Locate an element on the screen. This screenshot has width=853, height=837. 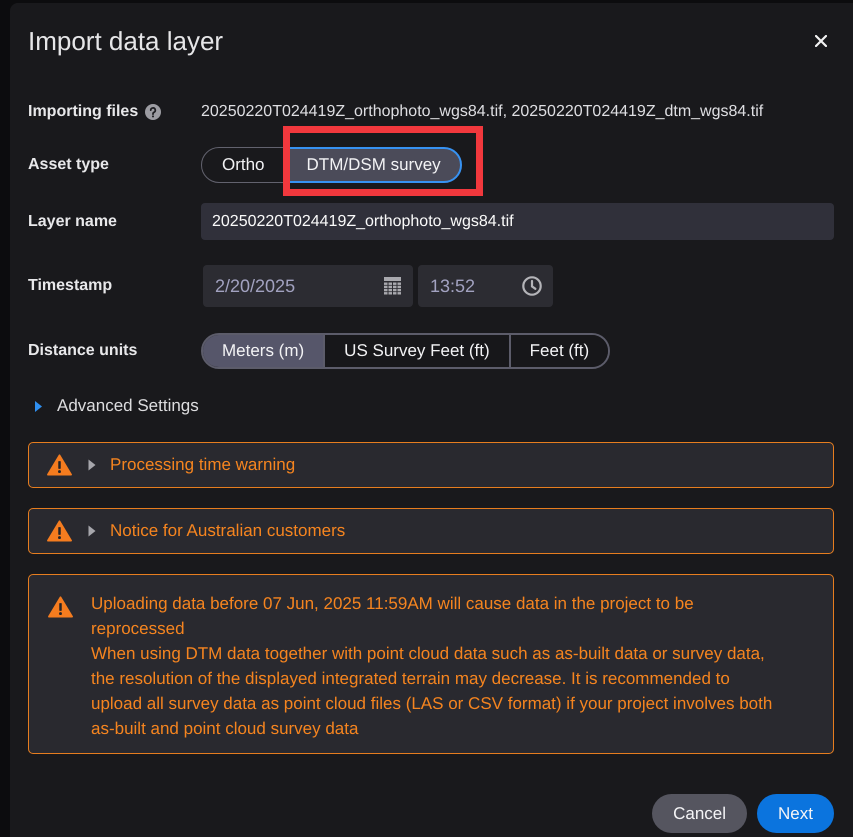
field-label: Timestamp is located at coordinates (71, 286).